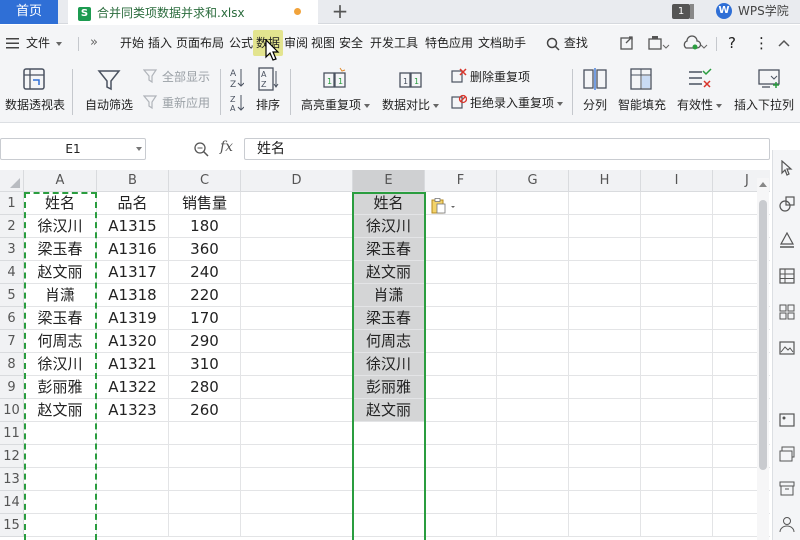 This screenshot has height=540, width=800. I want to click on column-header-f: F, so click(461, 181).